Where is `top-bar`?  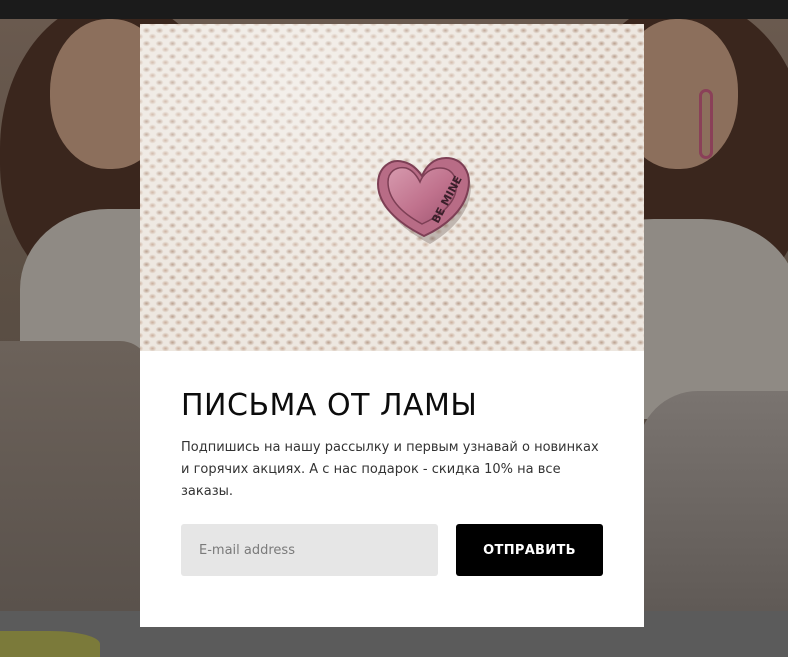 top-bar is located at coordinates (394, 9).